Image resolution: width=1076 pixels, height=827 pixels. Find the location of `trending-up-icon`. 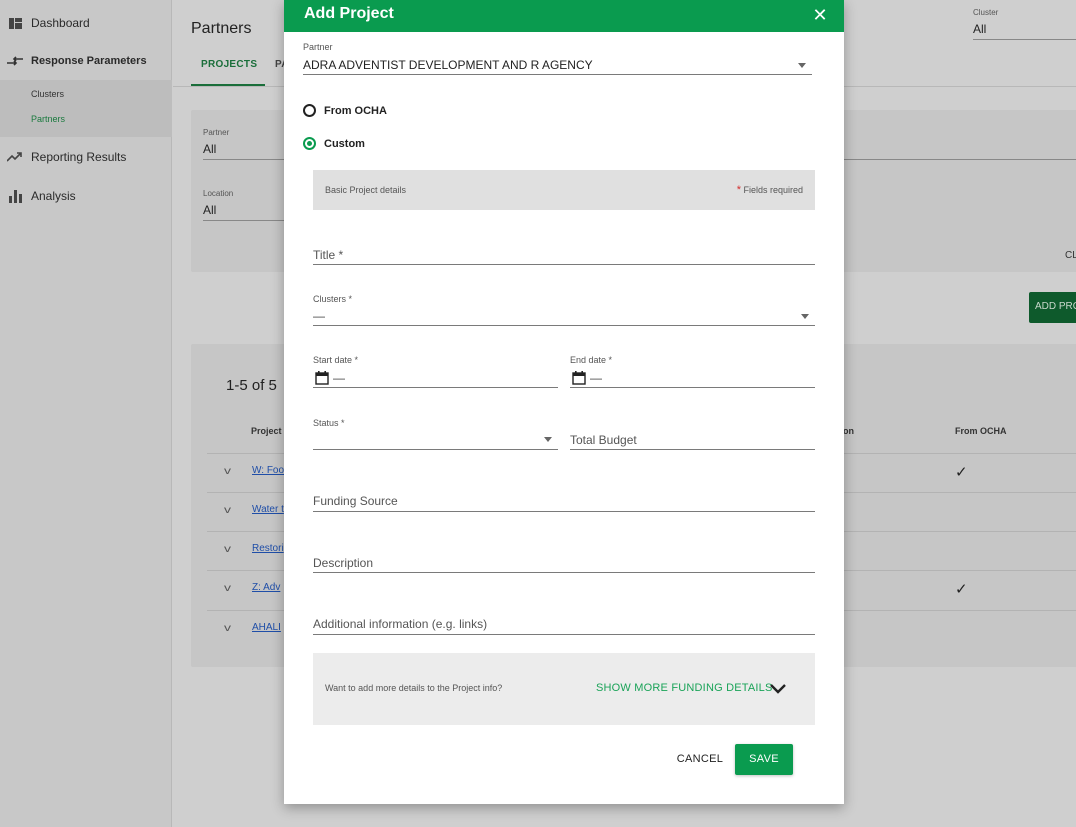

trending-up-icon is located at coordinates (15, 157).